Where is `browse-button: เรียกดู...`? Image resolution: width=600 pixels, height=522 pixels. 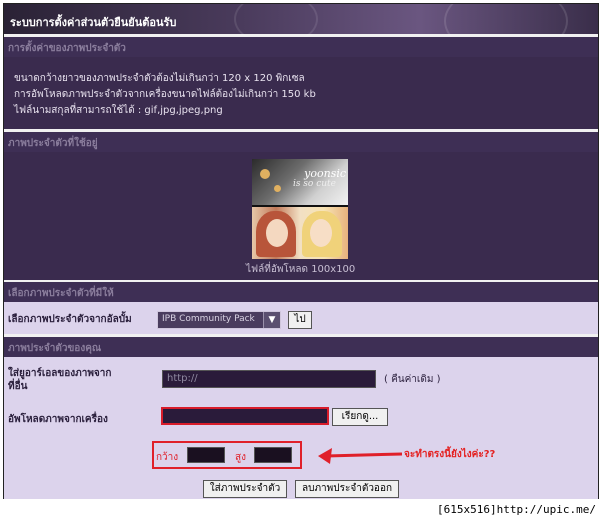 browse-button: เรียกดู... is located at coordinates (360, 417).